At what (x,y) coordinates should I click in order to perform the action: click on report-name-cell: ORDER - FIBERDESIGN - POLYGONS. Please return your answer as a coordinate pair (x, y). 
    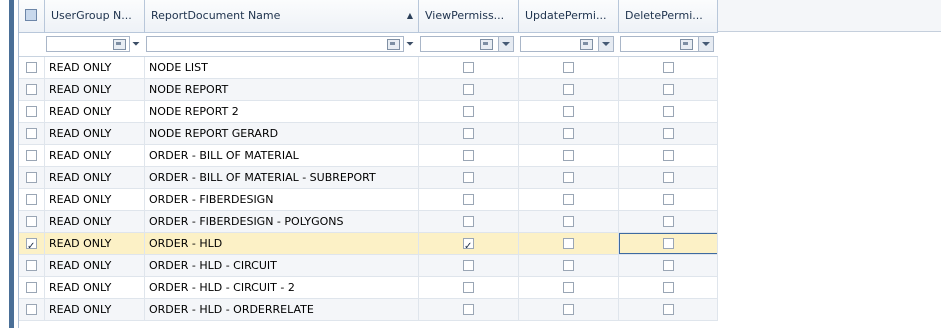
    Looking at the image, I should click on (282, 222).